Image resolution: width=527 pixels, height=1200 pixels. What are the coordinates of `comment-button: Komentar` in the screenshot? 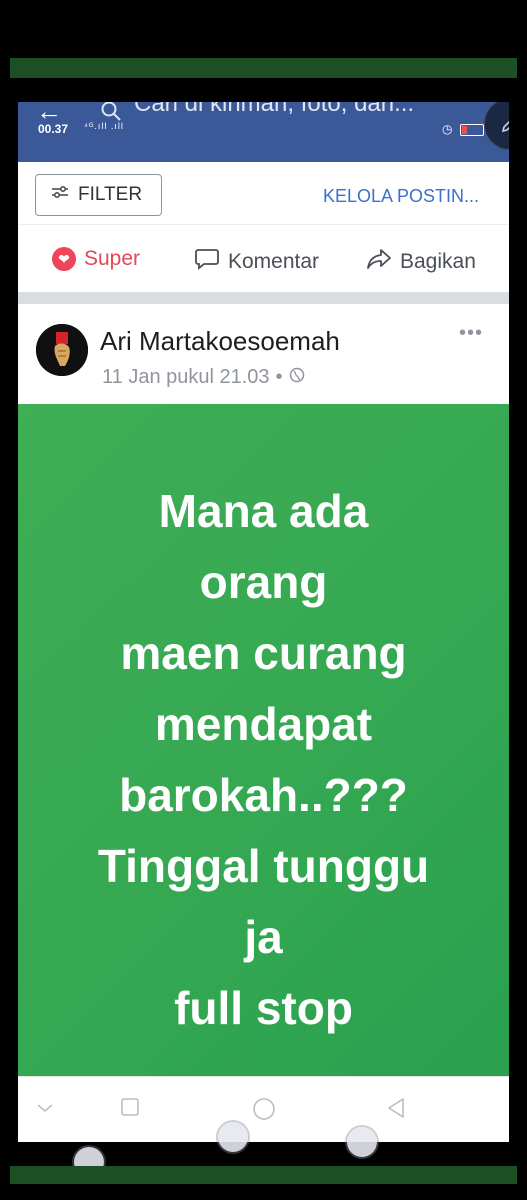 It's located at (256, 262).